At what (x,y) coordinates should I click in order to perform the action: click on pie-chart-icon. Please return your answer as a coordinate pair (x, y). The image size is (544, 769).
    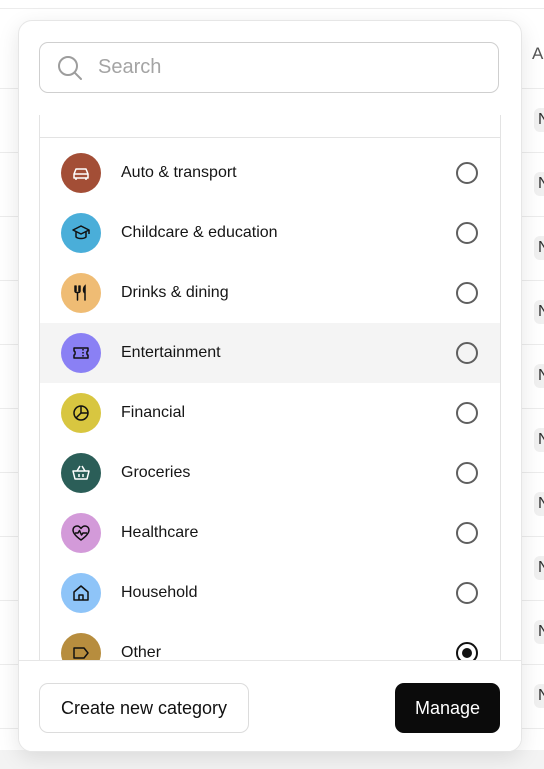
    Looking at the image, I should click on (81, 413).